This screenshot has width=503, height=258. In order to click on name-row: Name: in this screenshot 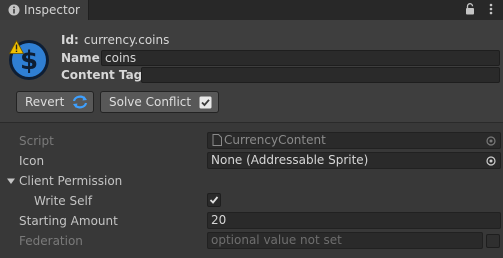, I will do `click(83, 58)`.